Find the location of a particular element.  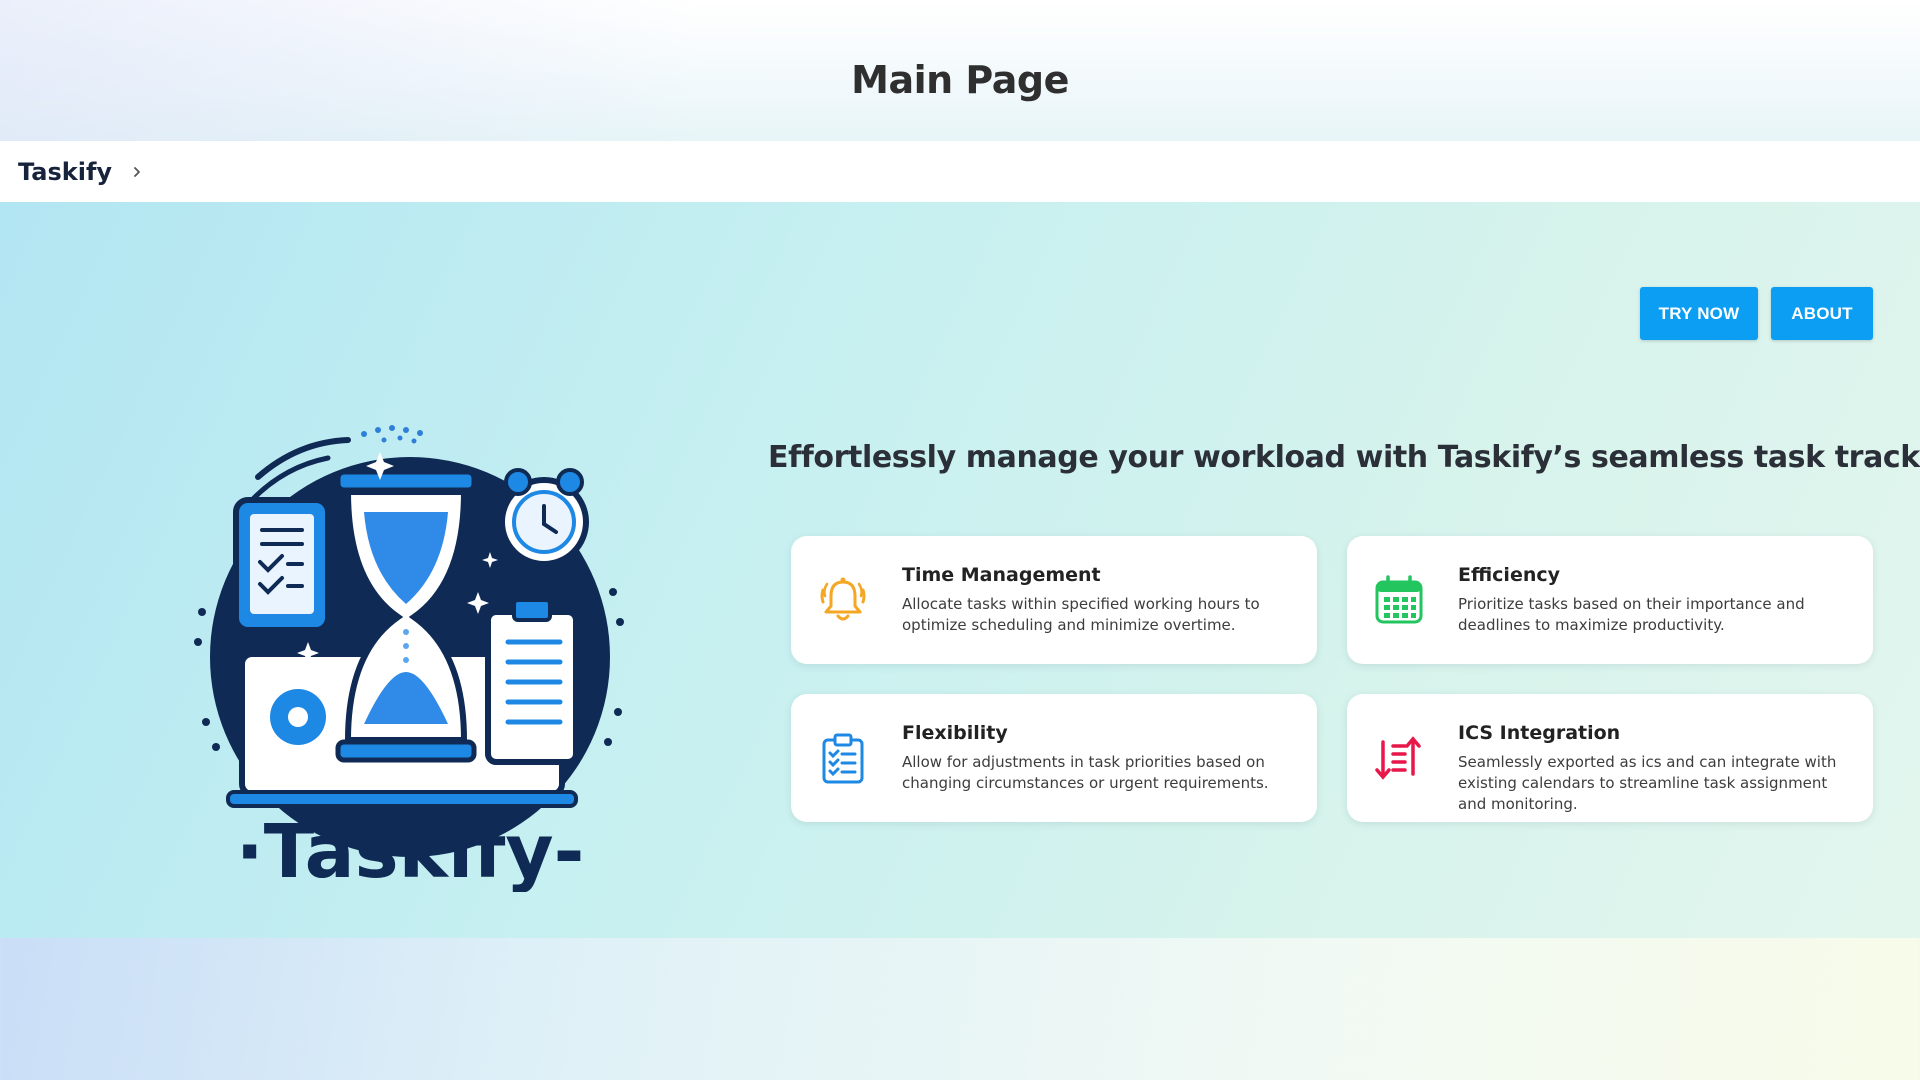

sort-list-icon is located at coordinates (1399, 758).